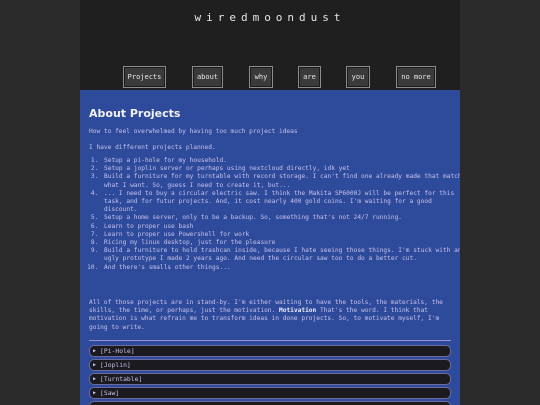 The width and height of the screenshot is (540, 405). What do you see at coordinates (309, 77) in the screenshot?
I see `nav-are-button: are` at bounding box center [309, 77].